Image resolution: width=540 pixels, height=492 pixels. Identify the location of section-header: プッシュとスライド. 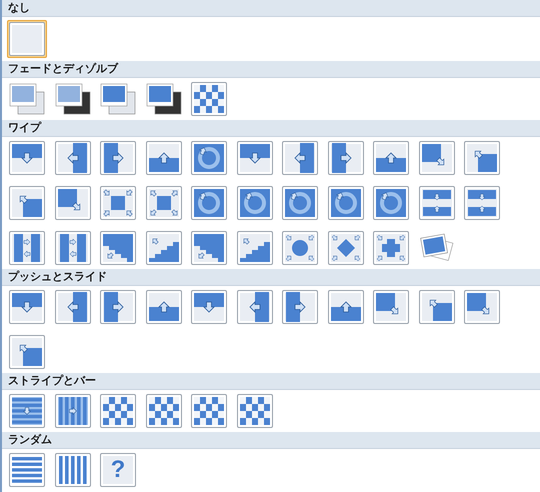
(271, 277).